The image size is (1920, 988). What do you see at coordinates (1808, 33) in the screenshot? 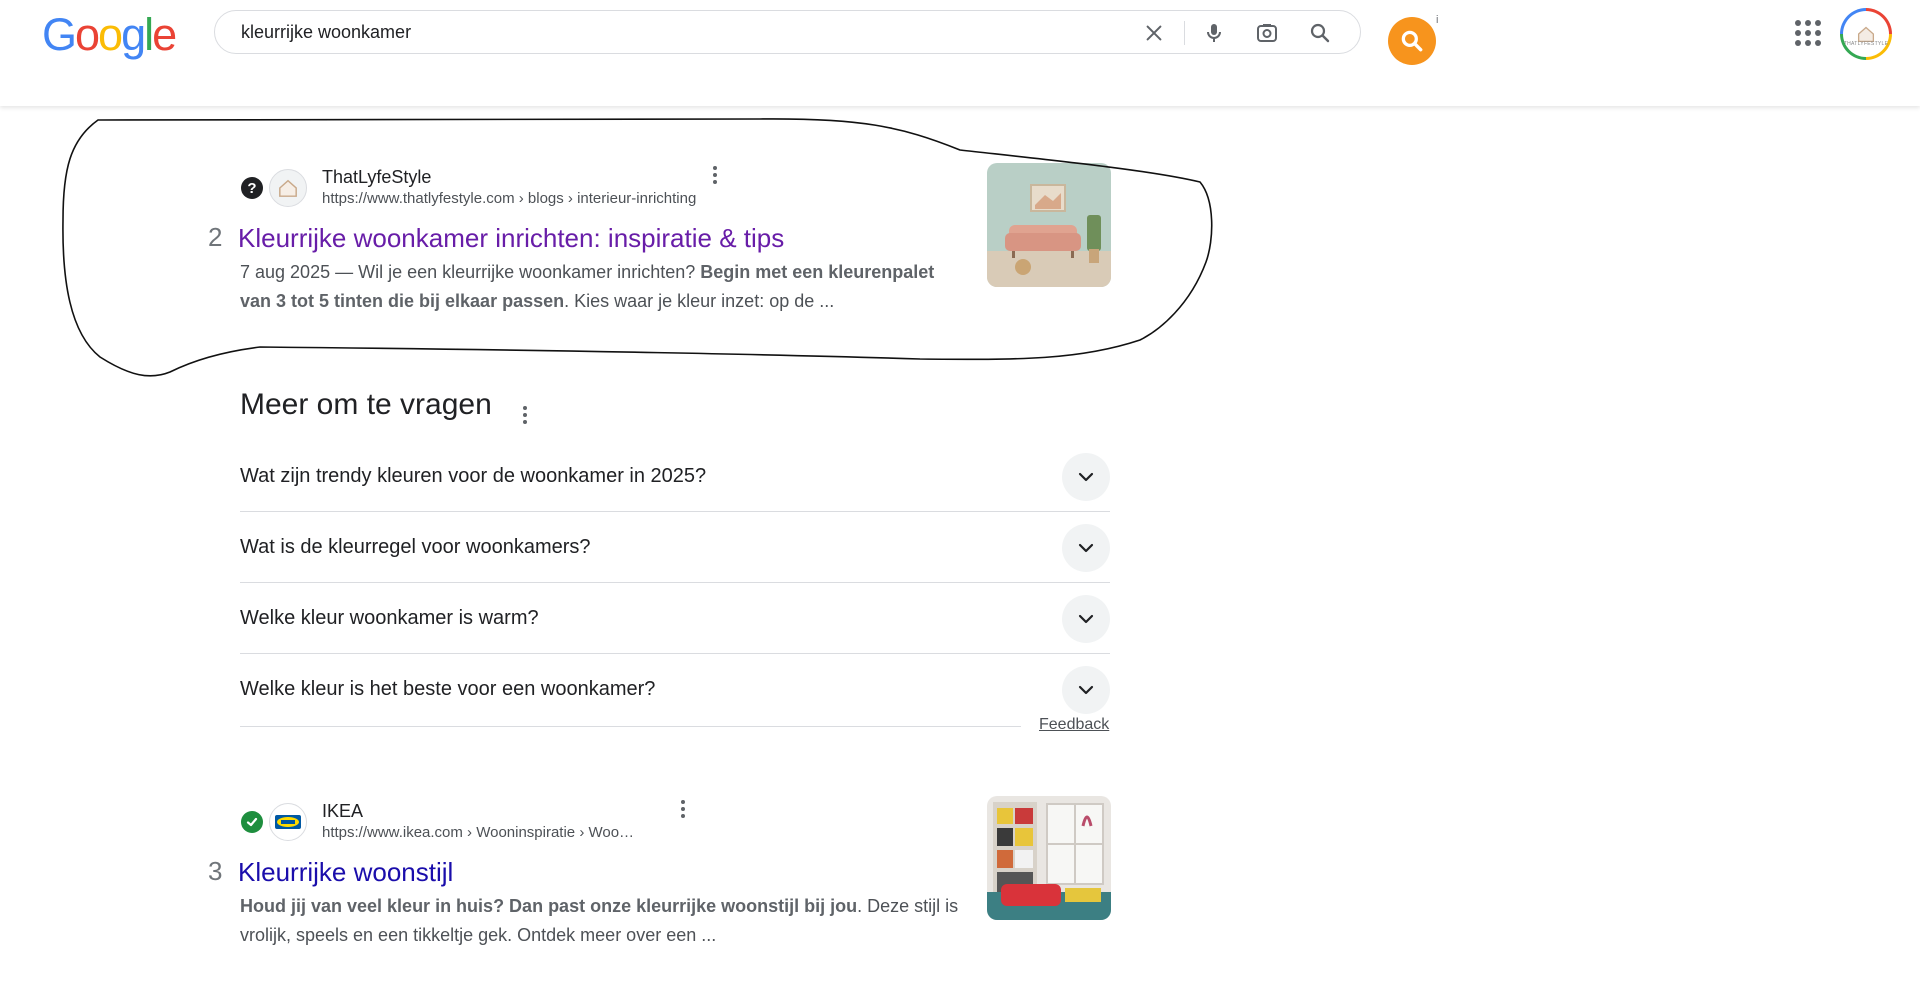
I see `apps-grid-icon` at bounding box center [1808, 33].